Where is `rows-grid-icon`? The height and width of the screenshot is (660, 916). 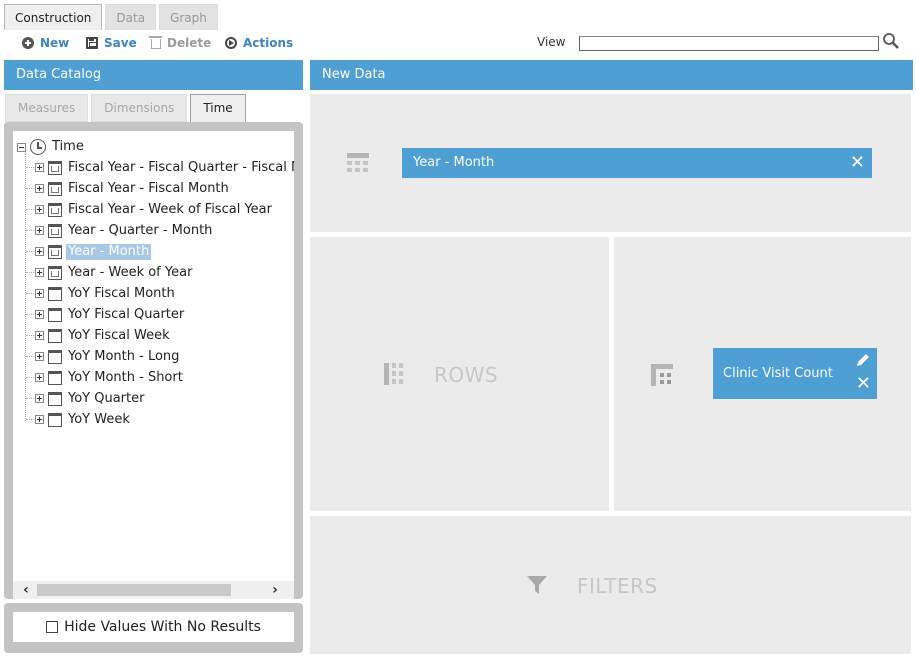
rows-grid-icon is located at coordinates (393, 374).